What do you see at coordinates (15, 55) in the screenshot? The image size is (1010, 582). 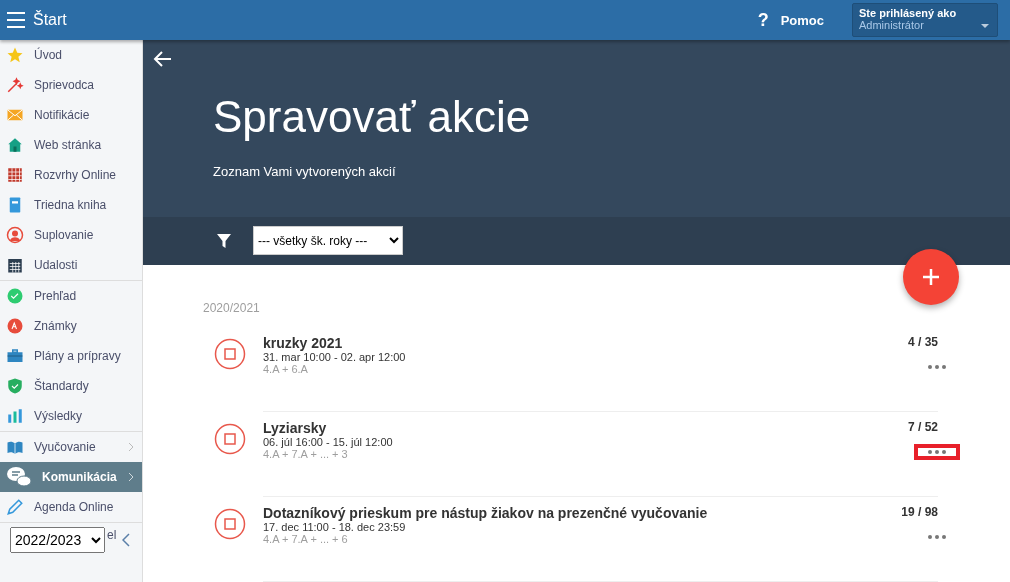 I see `star-icon` at bounding box center [15, 55].